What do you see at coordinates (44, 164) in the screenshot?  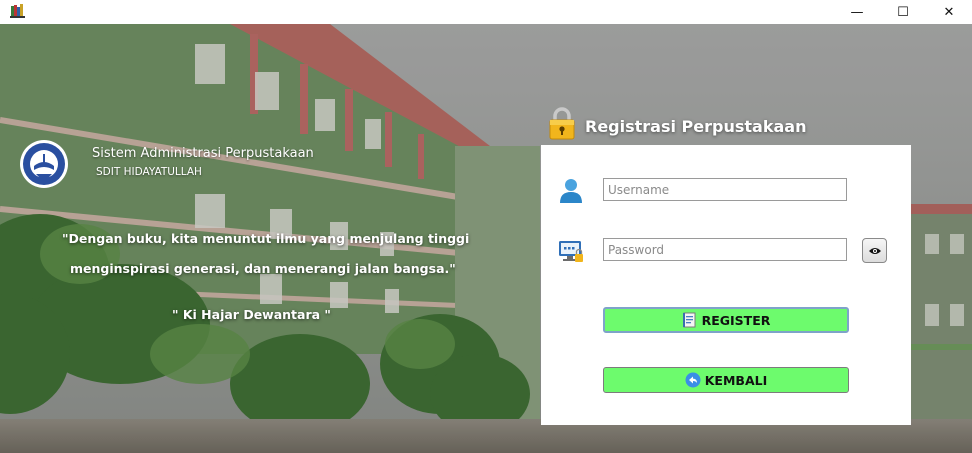 I see `school-seal-logo` at bounding box center [44, 164].